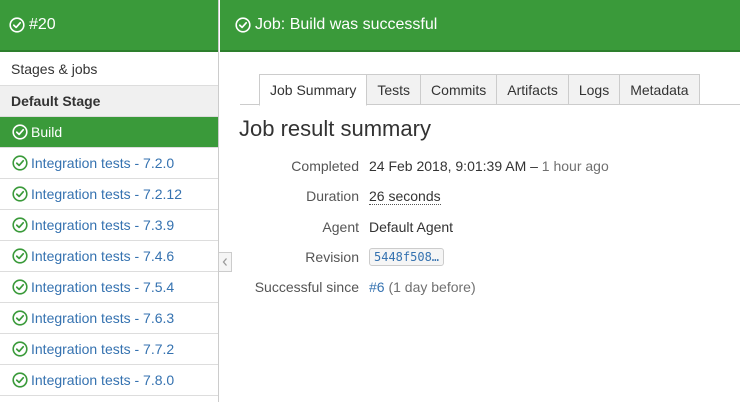 The image size is (740, 402). Describe the element at coordinates (480, 26) in the screenshot. I see `job-status-header: Job: Build was successful` at that location.